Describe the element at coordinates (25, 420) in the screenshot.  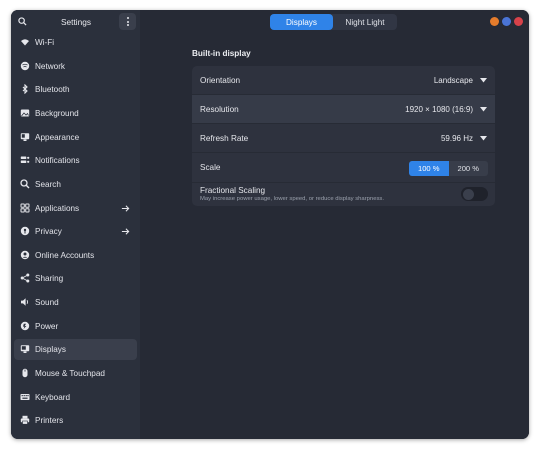
I see `printers-icon` at that location.